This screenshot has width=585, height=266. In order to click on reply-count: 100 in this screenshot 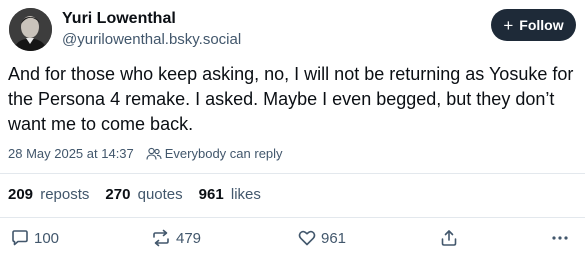, I will do `click(47, 238)`.